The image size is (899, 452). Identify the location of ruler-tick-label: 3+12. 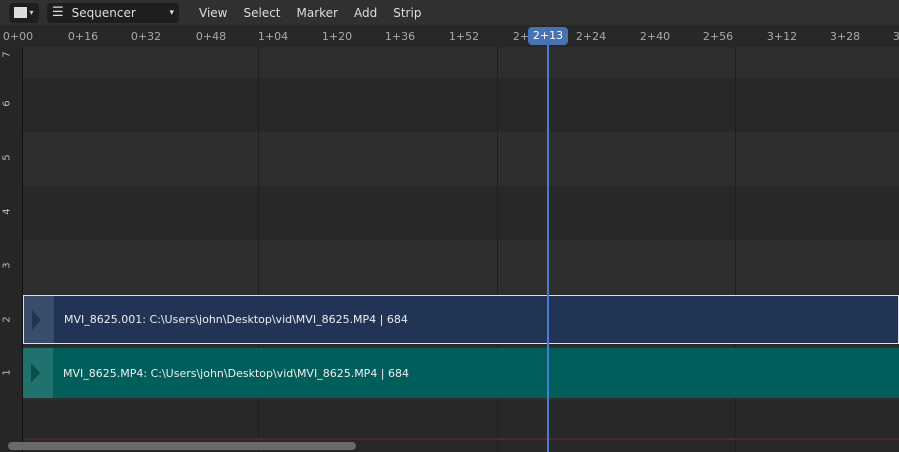
(782, 36).